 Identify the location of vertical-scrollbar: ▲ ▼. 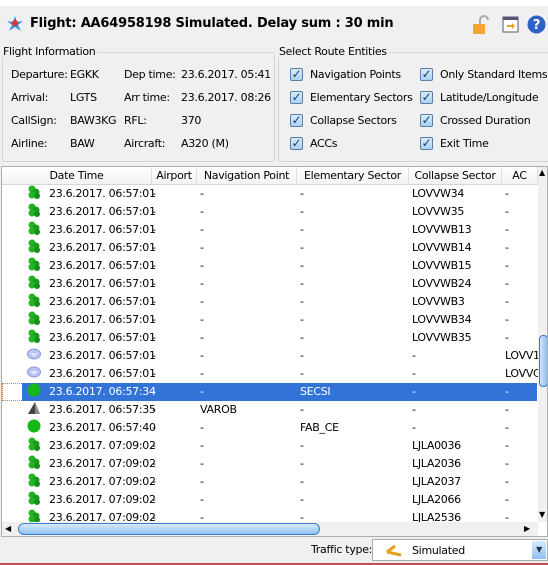
(542, 344).